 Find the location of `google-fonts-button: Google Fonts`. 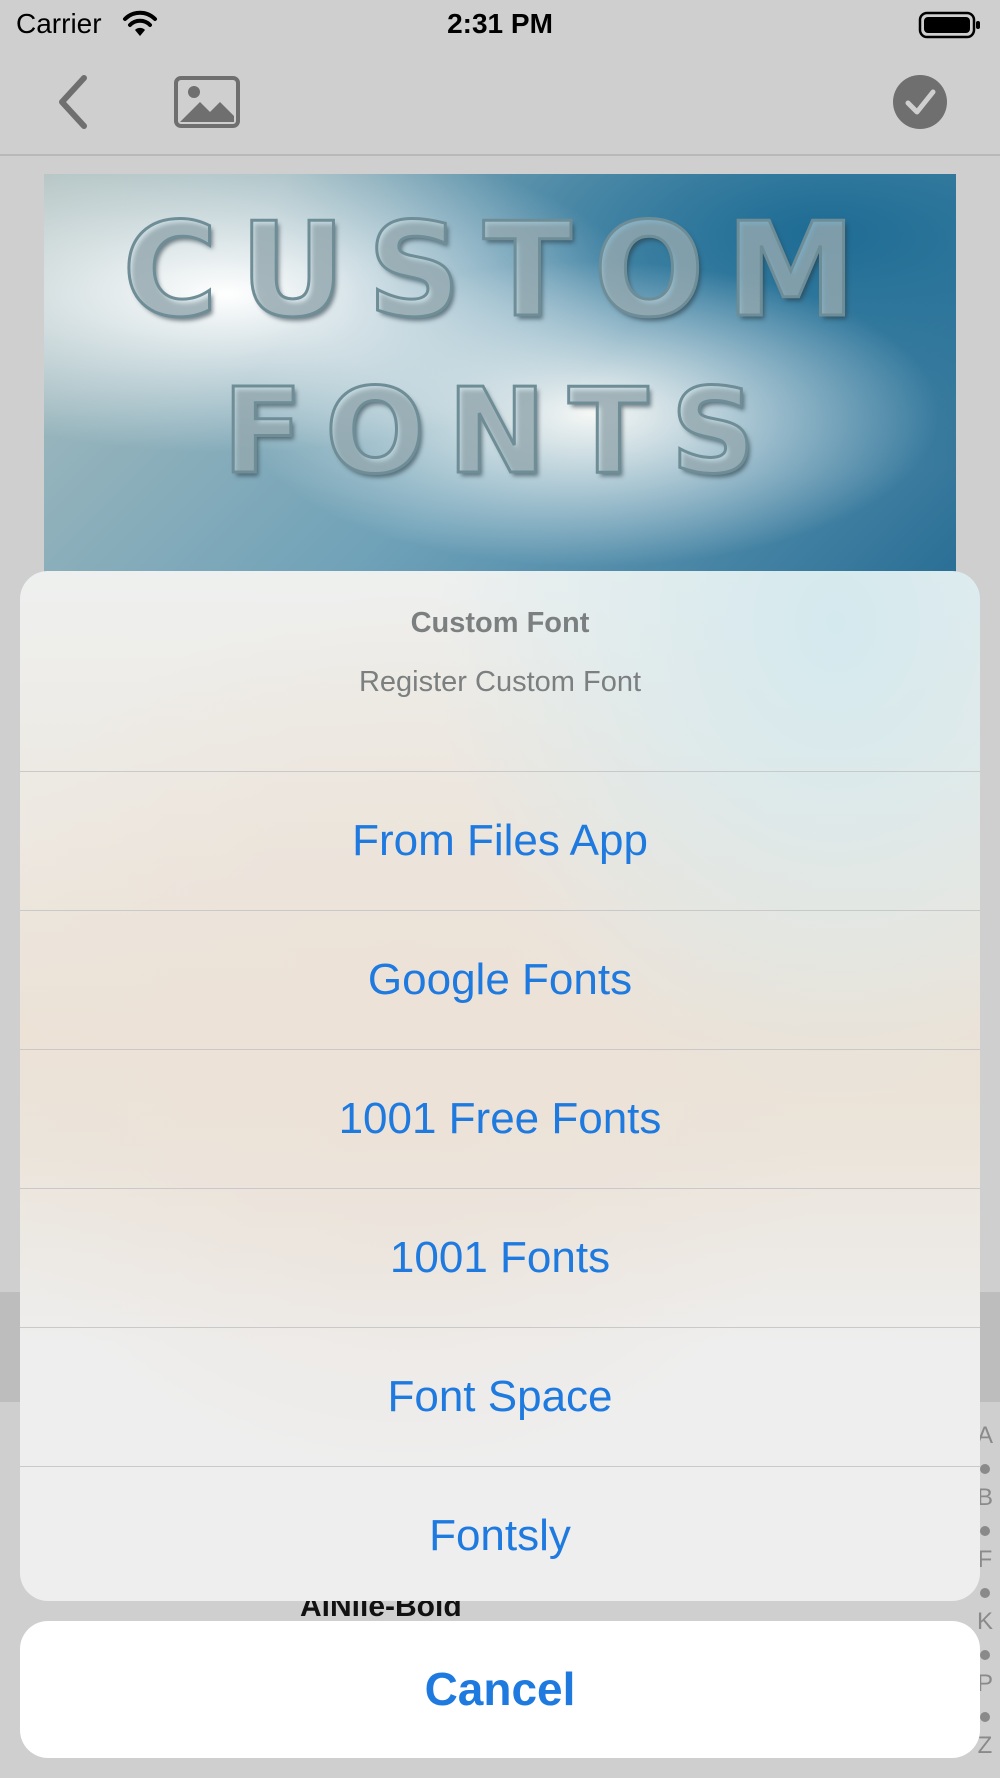

google-fonts-button: Google Fonts is located at coordinates (500, 980).